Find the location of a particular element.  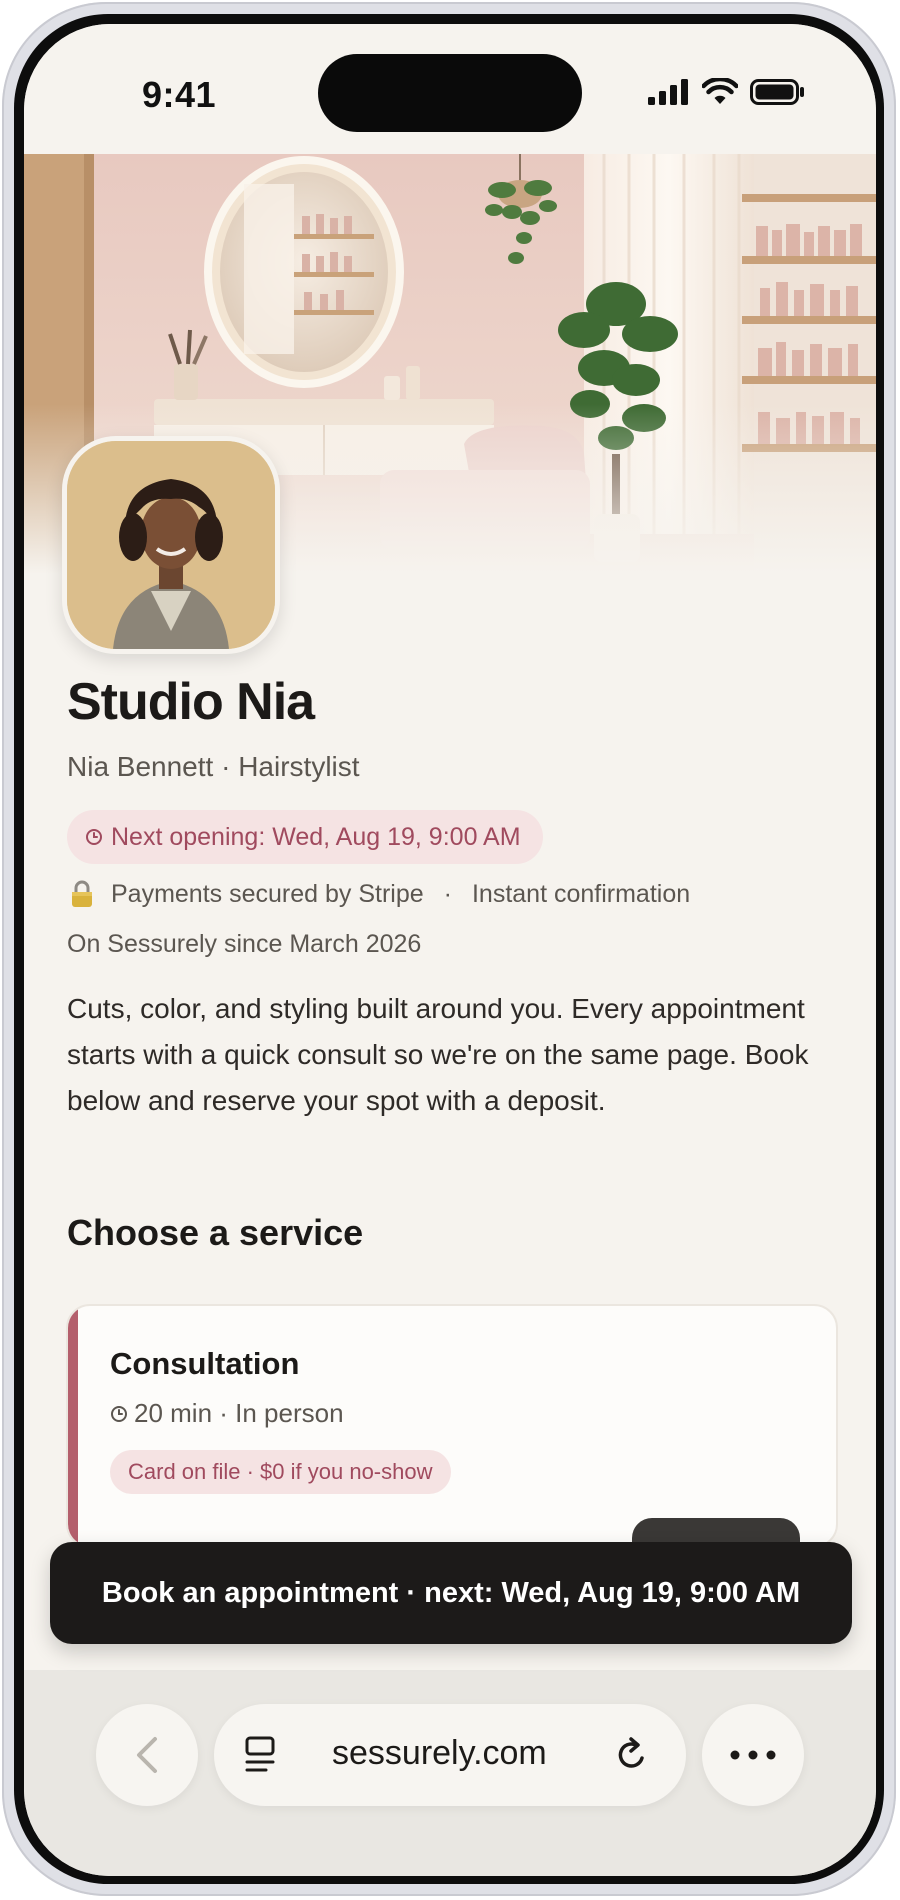

next-opening-badge: Next opening: Wed, Aug 19, 9:00 AM is located at coordinates (305, 837).